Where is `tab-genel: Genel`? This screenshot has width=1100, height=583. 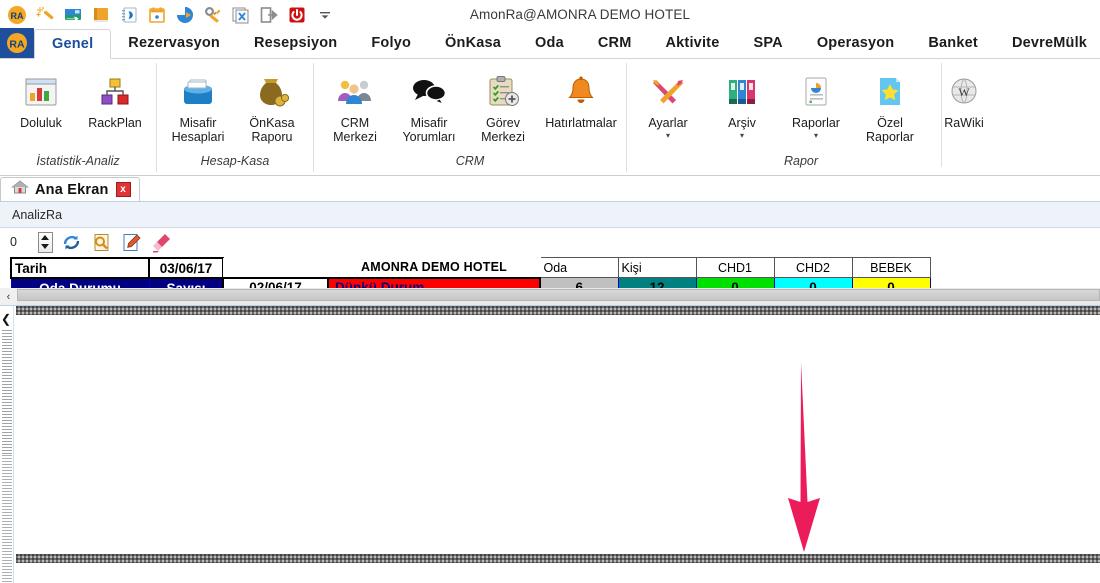
tab-genel: Genel is located at coordinates (73, 44).